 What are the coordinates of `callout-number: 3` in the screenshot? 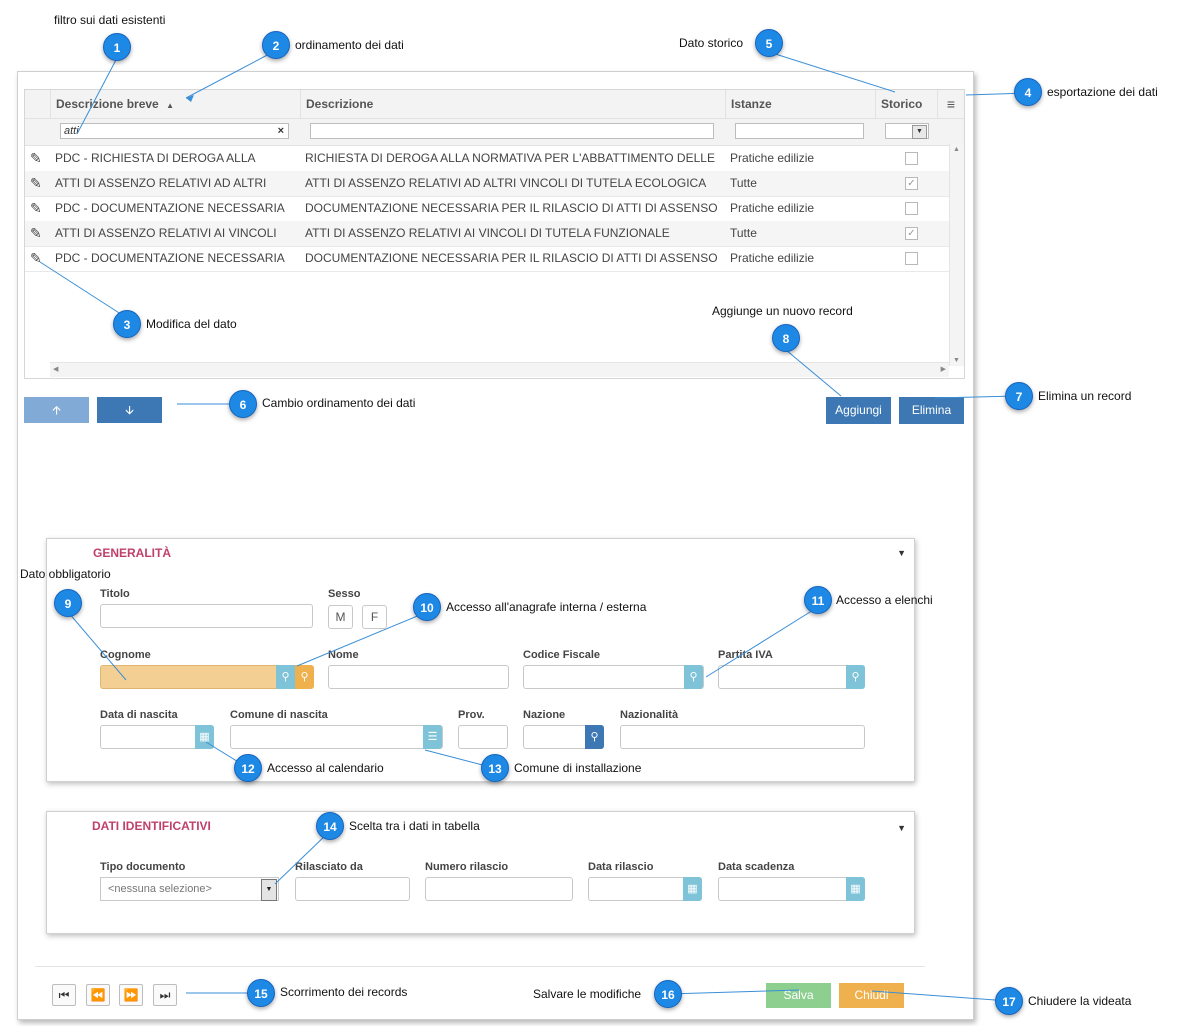 It's located at (127, 325).